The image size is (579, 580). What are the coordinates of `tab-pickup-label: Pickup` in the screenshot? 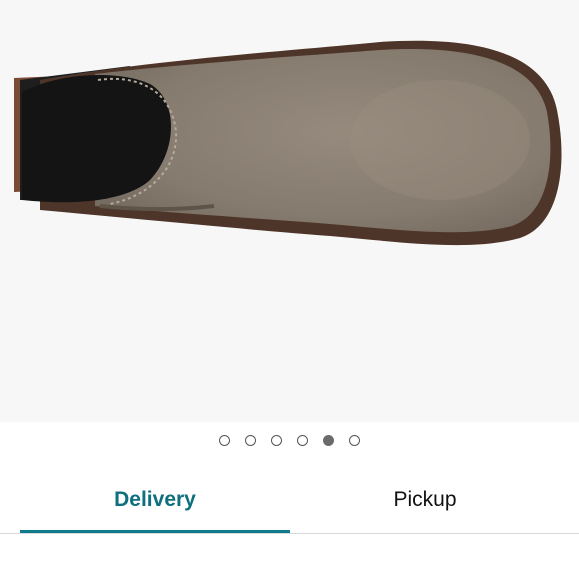 It's located at (425, 499).